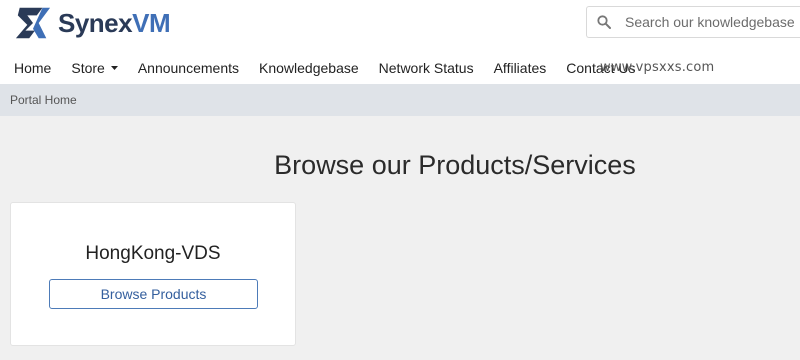 Image resolution: width=800 pixels, height=360 pixels. I want to click on nav-item-label: Knowledgebase, so click(309, 68).